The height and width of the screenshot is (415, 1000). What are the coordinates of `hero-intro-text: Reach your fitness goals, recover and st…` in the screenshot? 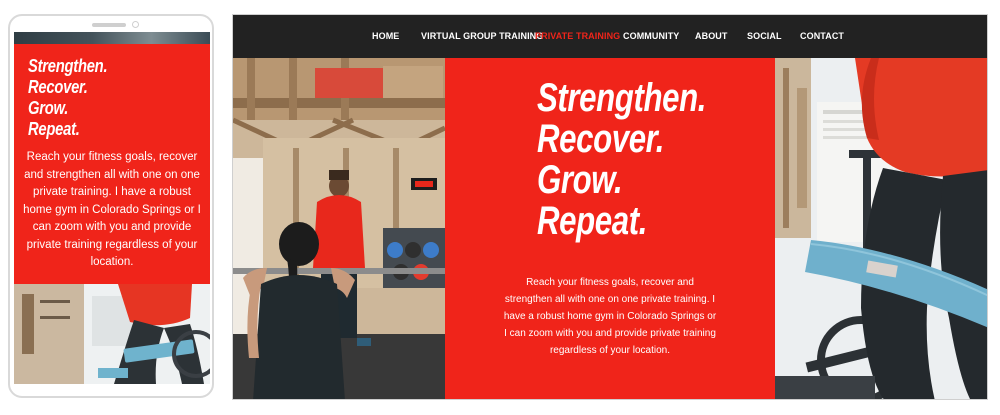 It's located at (610, 316).